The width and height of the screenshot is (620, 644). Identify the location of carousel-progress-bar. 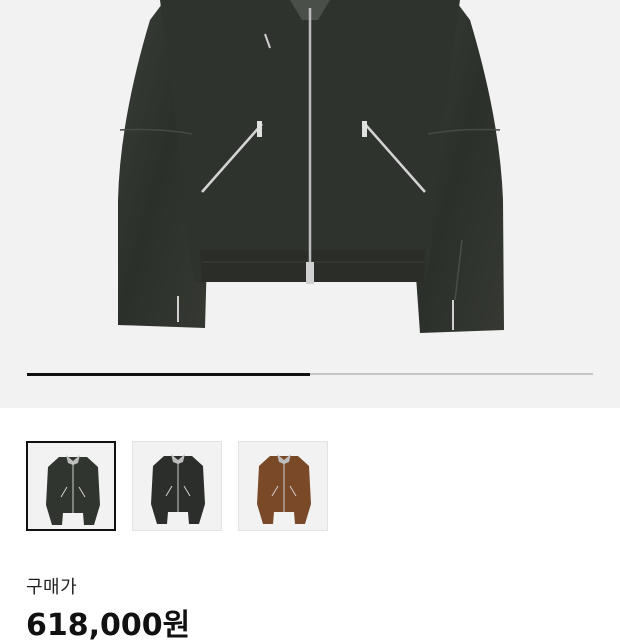
(310, 374).